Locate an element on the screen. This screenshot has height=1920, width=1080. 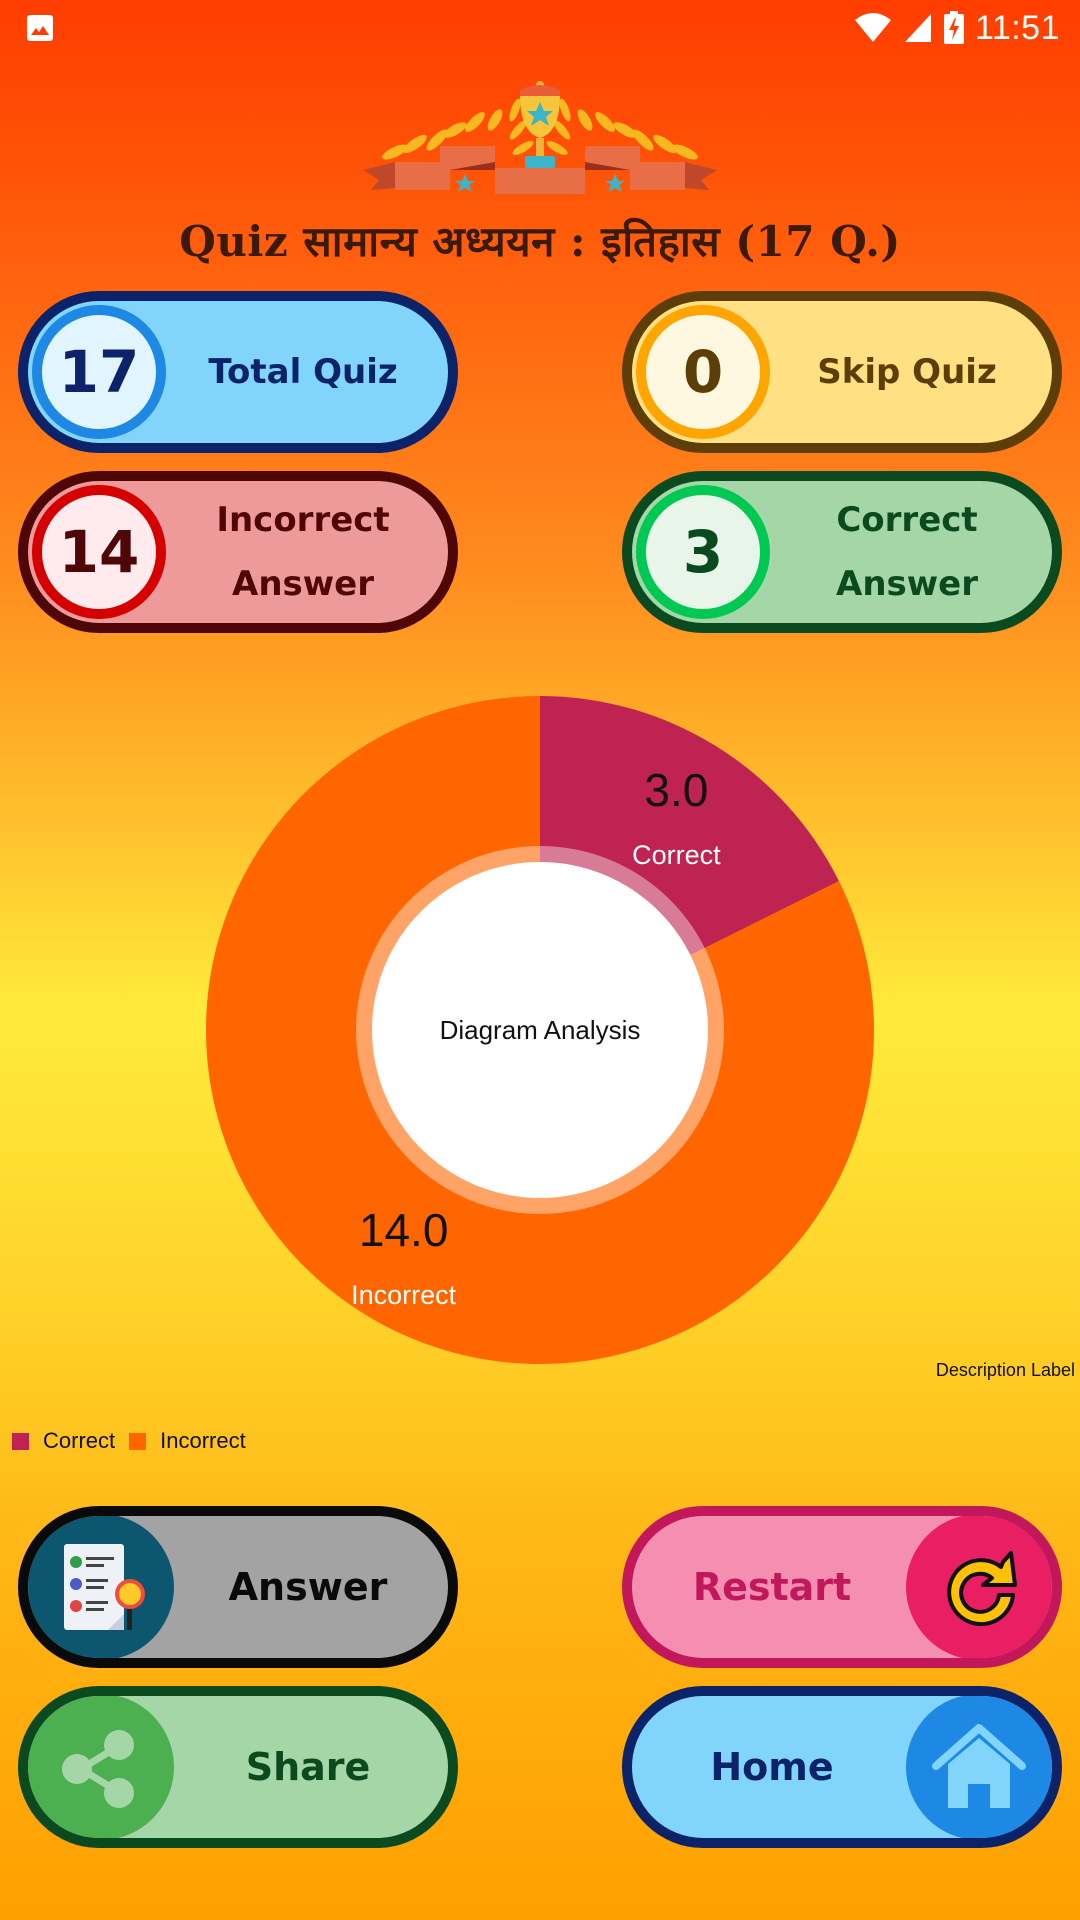
chart-description-label: Description Label is located at coordinates (1005, 1370).